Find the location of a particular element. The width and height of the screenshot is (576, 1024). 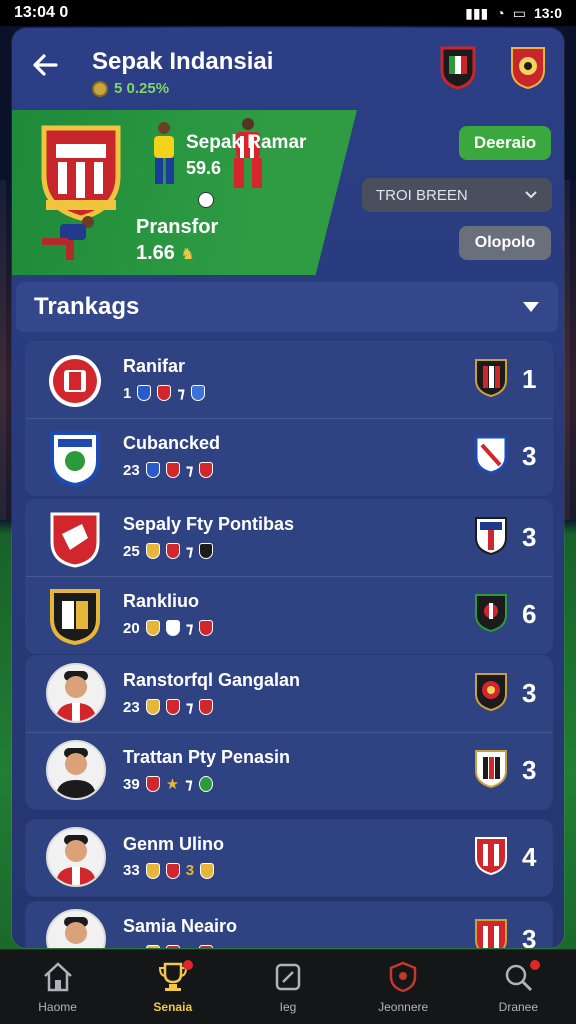

ranking-row: Genm Ulino 33 3 4 is located at coordinates (289, 858).